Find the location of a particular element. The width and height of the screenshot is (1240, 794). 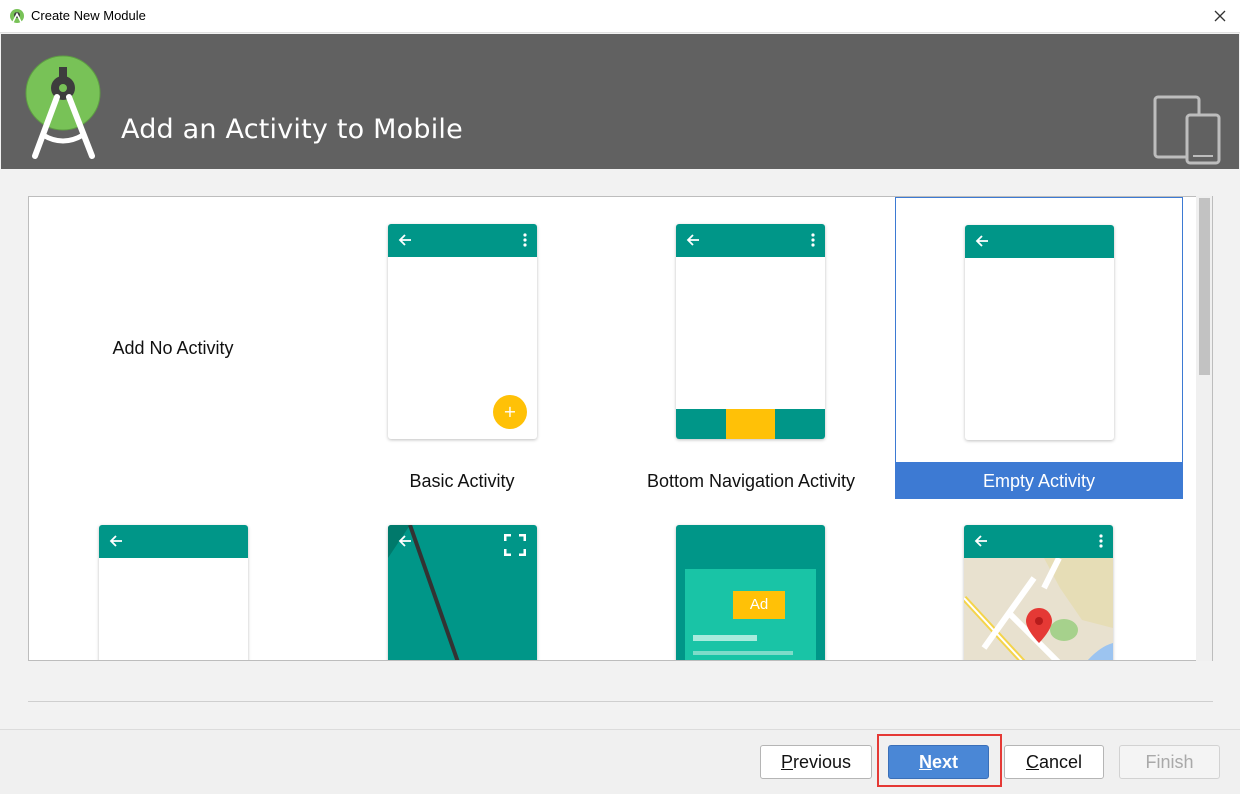

previous-mnemonic: P is located at coordinates (786, 762).